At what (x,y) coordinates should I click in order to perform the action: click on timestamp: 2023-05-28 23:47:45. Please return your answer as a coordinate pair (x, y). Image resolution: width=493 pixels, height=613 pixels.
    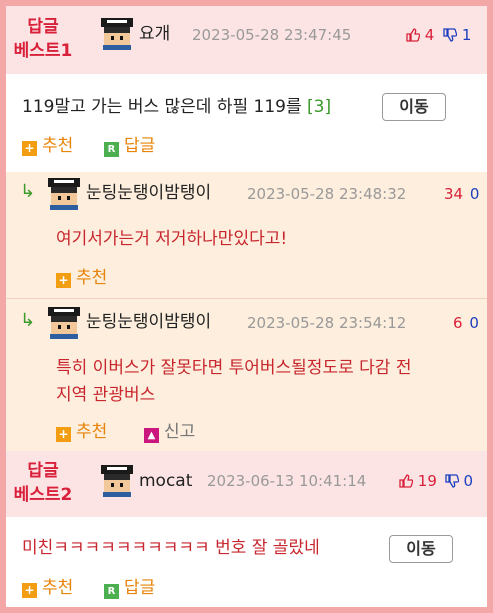
    Looking at the image, I should click on (272, 35).